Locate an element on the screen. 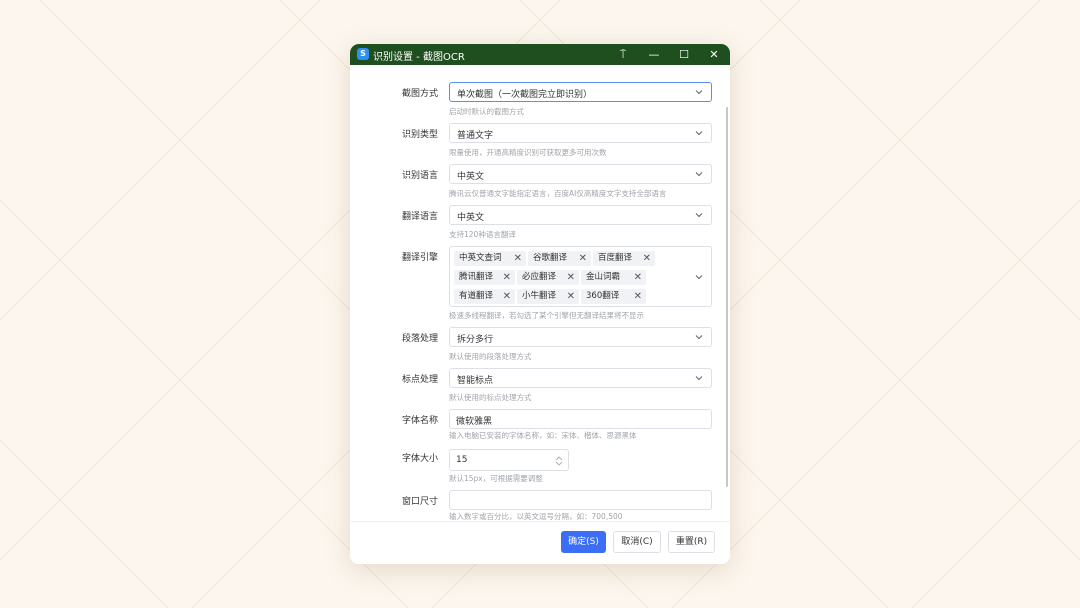  punctuation-hint: 默认使用的标点处理方式 is located at coordinates (490, 397).